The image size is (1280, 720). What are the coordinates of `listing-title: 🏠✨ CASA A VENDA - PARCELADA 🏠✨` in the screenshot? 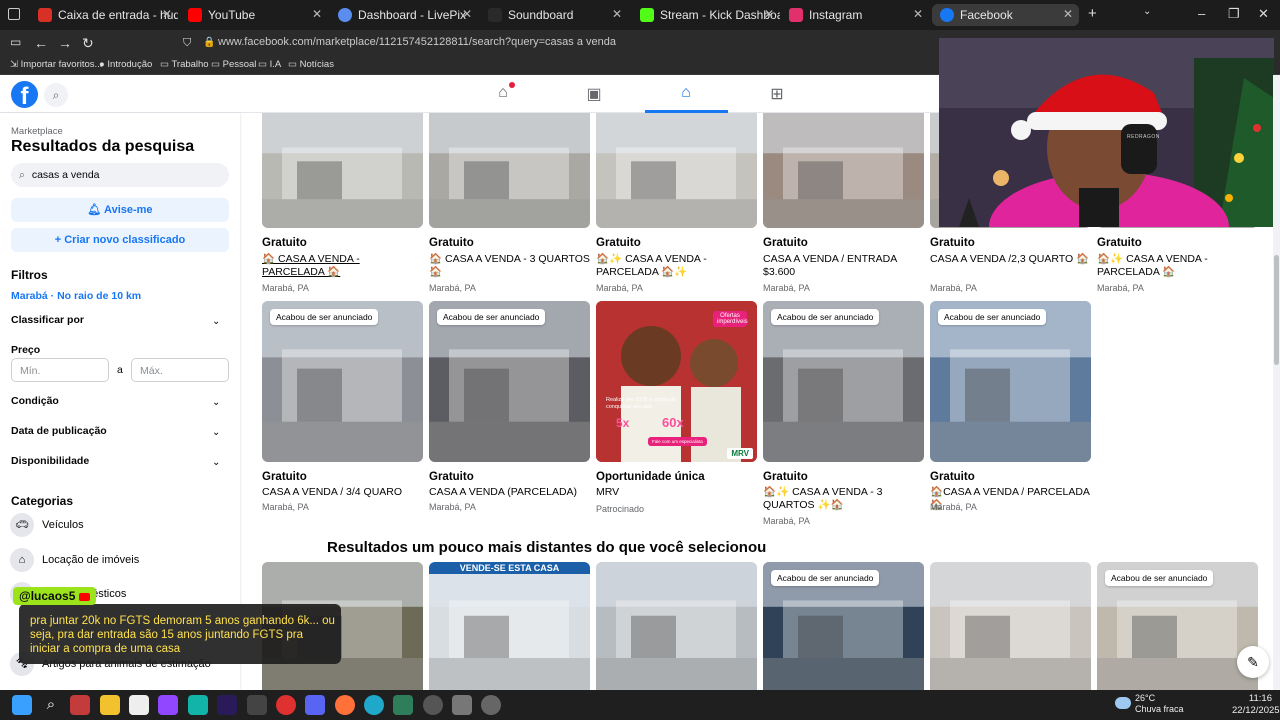 It's located at (677, 266).